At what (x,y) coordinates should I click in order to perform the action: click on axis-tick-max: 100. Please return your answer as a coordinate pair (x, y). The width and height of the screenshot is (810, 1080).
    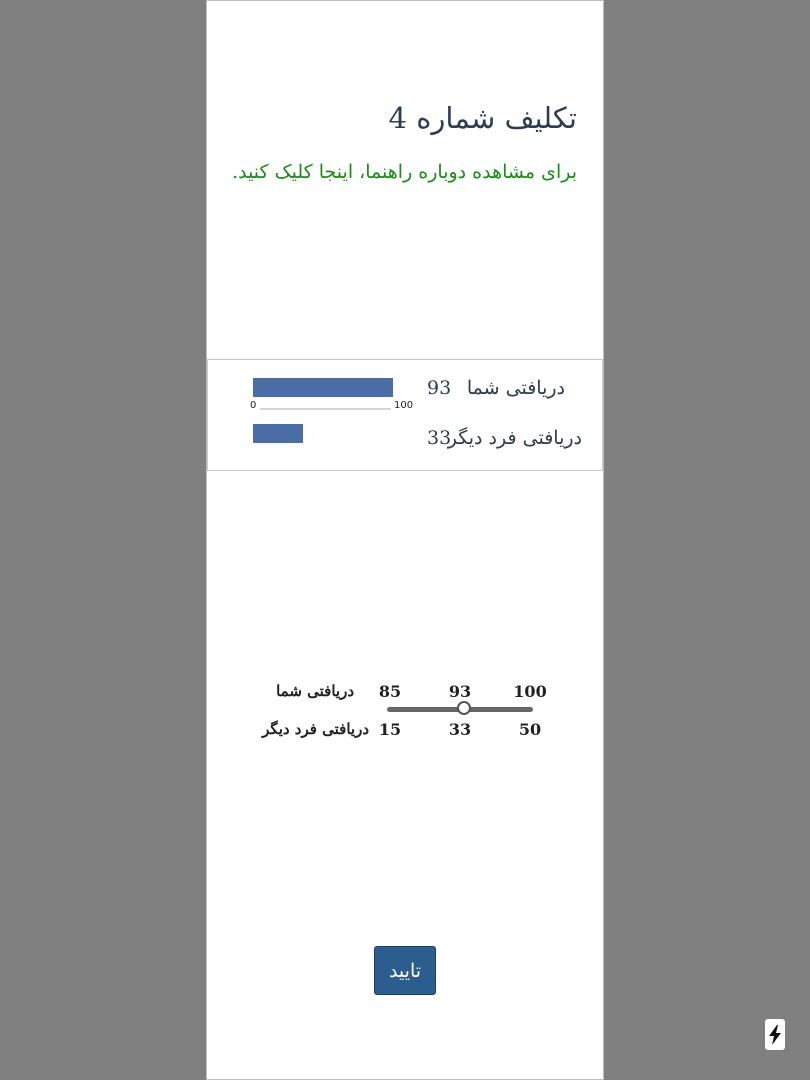
    Looking at the image, I should click on (404, 405).